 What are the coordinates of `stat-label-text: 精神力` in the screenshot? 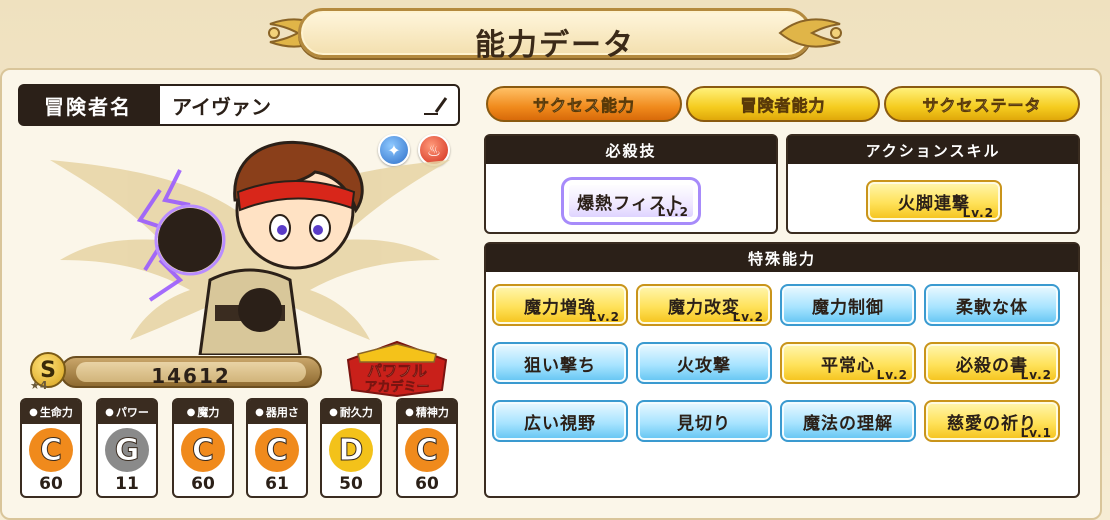 It's located at (432, 412).